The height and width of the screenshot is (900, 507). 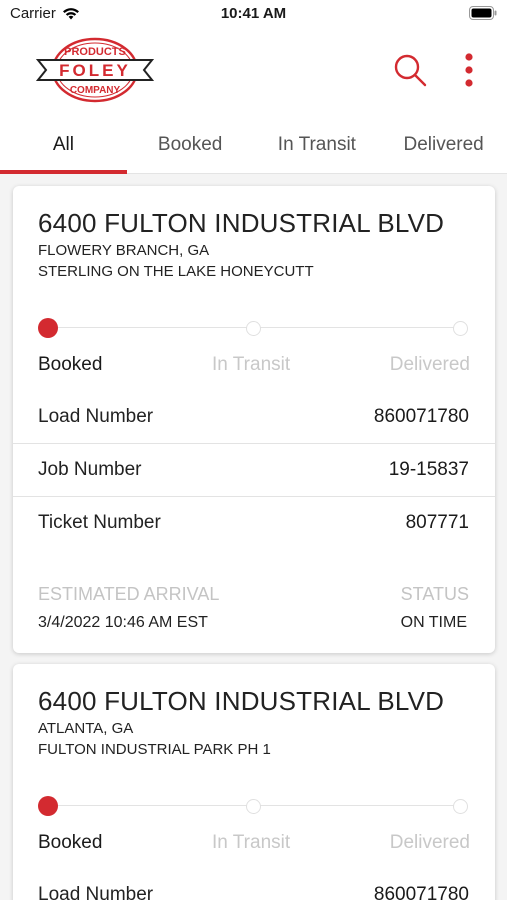 What do you see at coordinates (410, 70) in the screenshot?
I see `search-icon` at bounding box center [410, 70].